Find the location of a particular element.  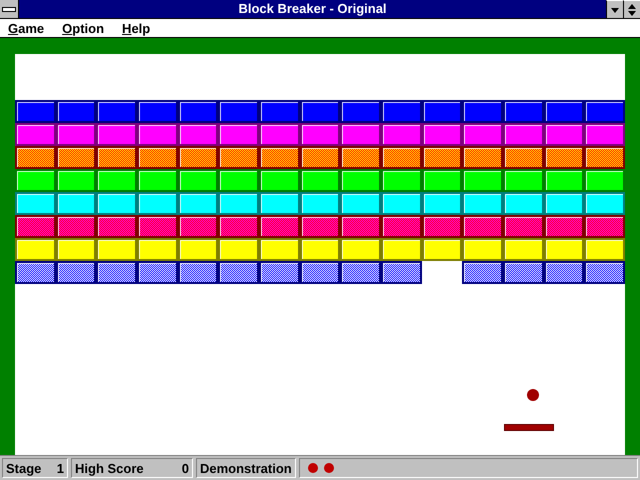

high-score-label: High Score is located at coordinates (109, 468).